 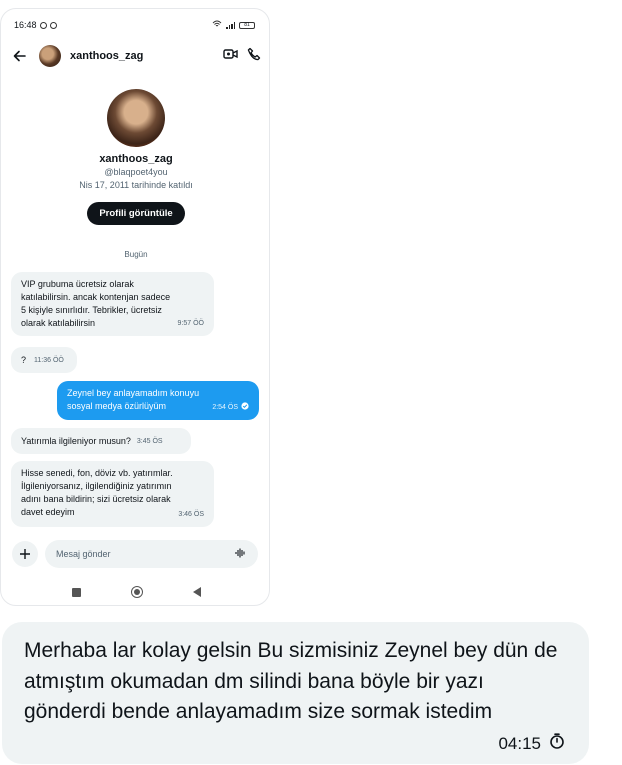 I want to click on notification-icon, so click(x=53, y=25).